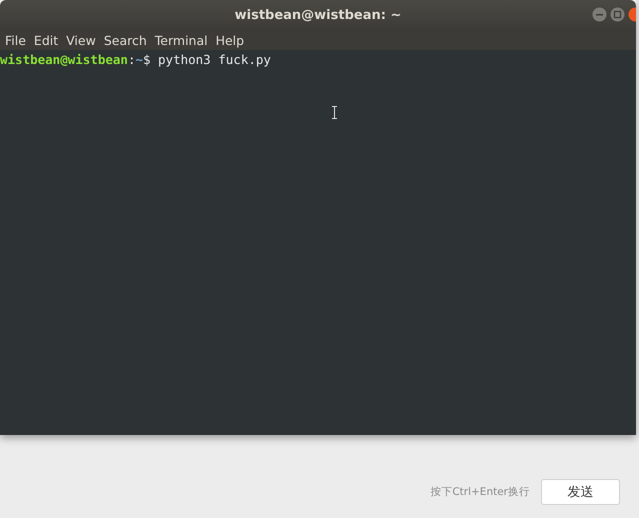 This screenshot has width=639, height=518. What do you see at coordinates (599, 14) in the screenshot?
I see `minimize-icon` at bounding box center [599, 14].